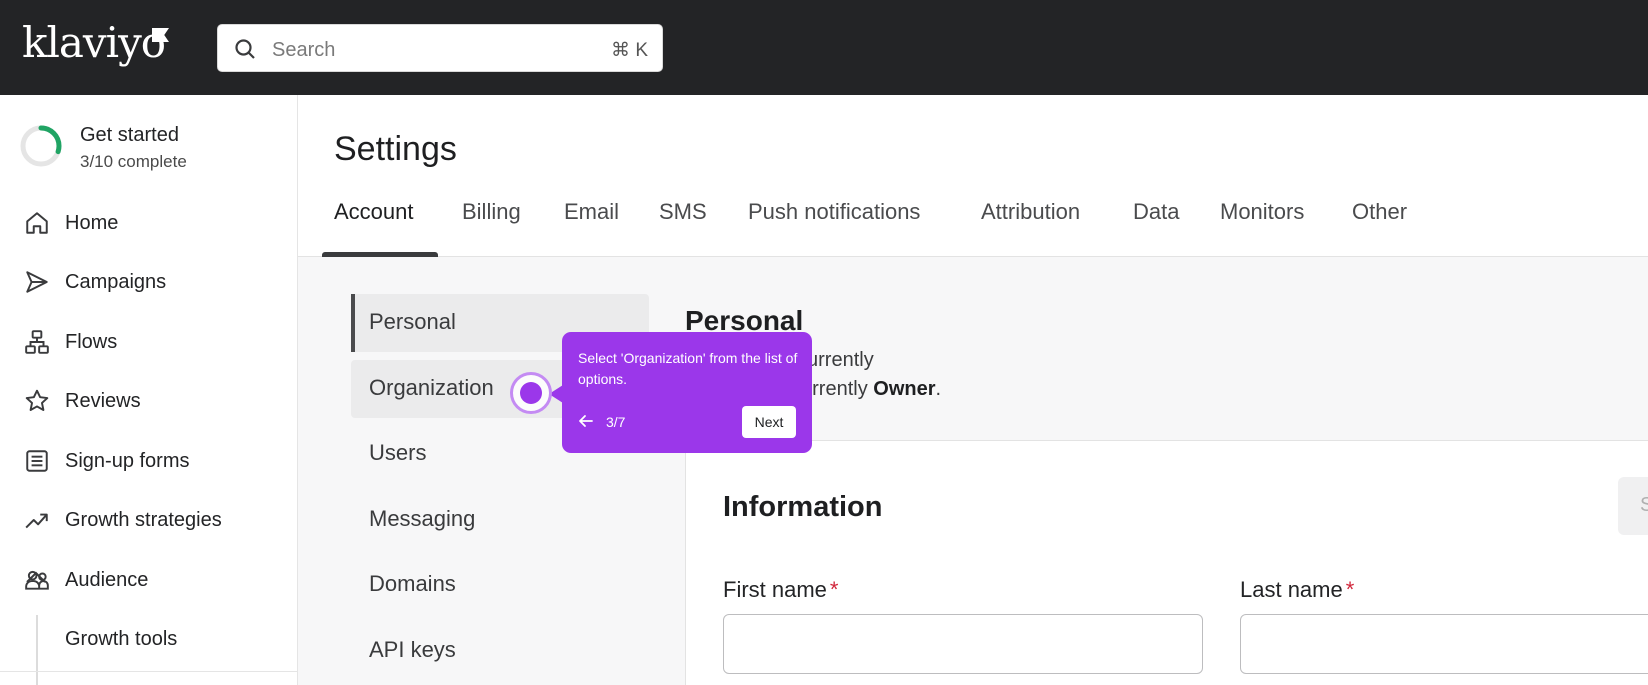 The height and width of the screenshot is (685, 1648). What do you see at coordinates (133, 161) in the screenshot?
I see `get-started-progress: 3/10 complete` at bounding box center [133, 161].